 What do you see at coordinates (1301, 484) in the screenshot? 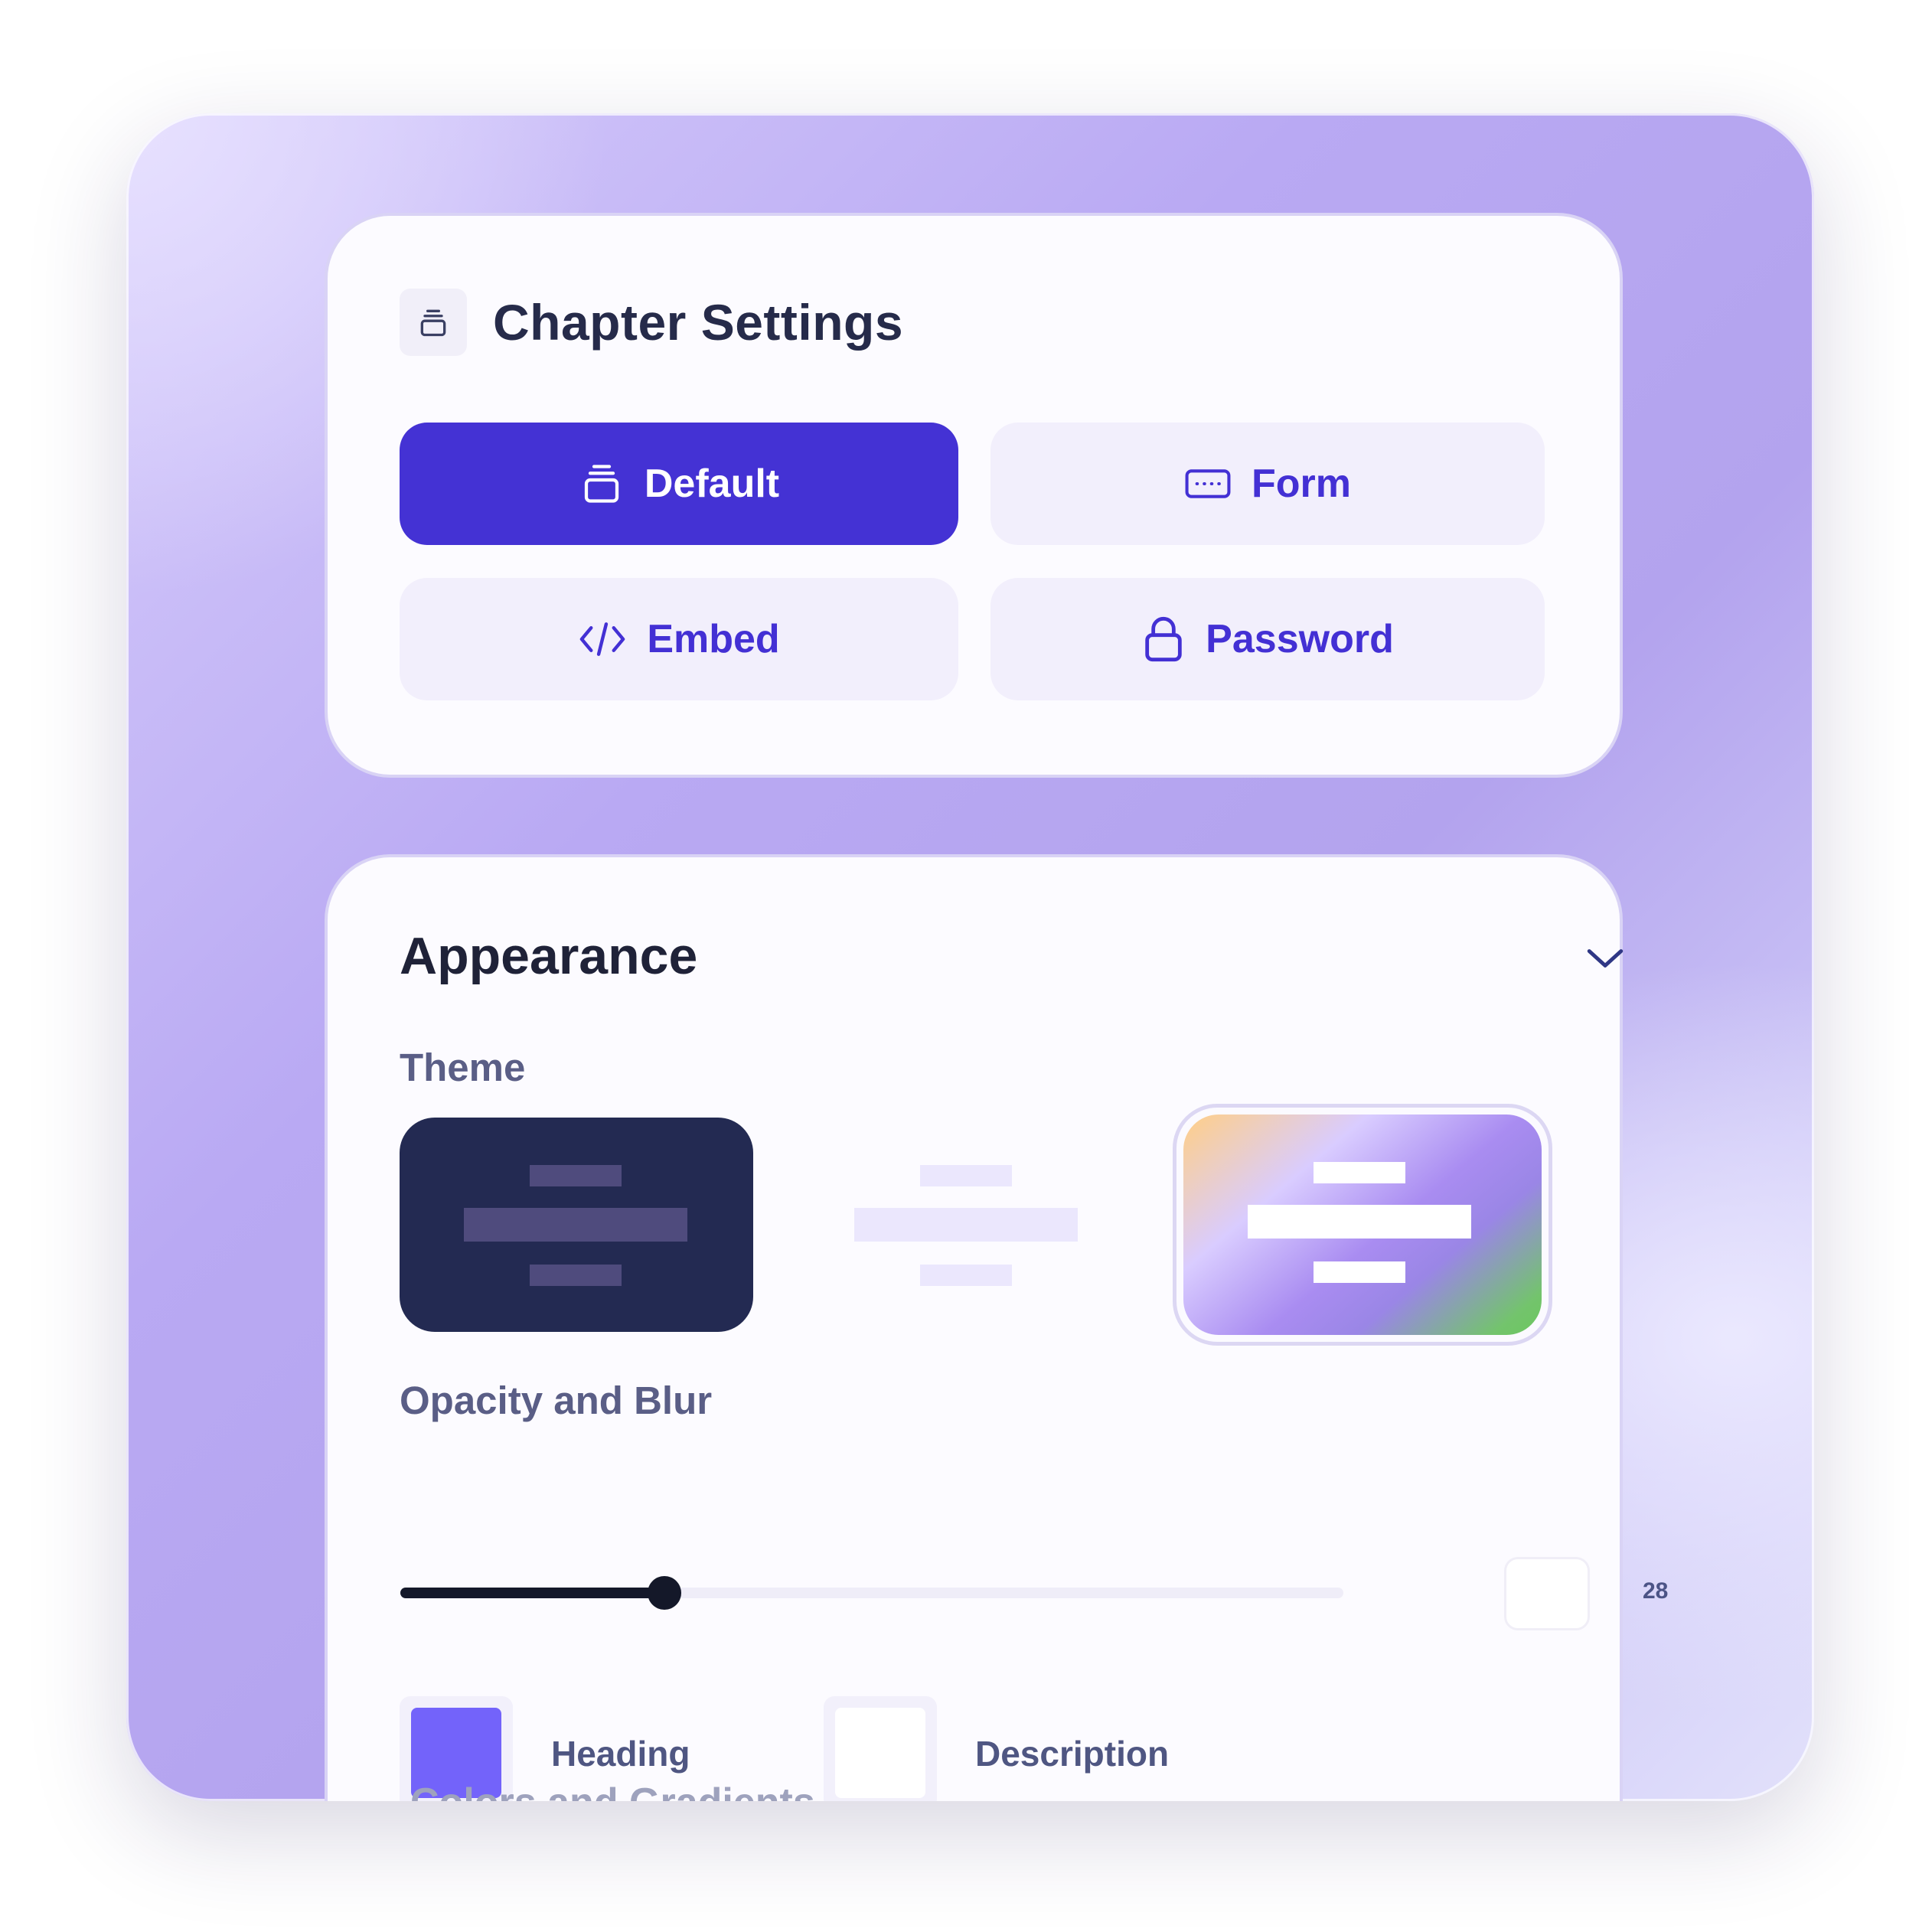
I see `form-label: Form` at bounding box center [1301, 484].